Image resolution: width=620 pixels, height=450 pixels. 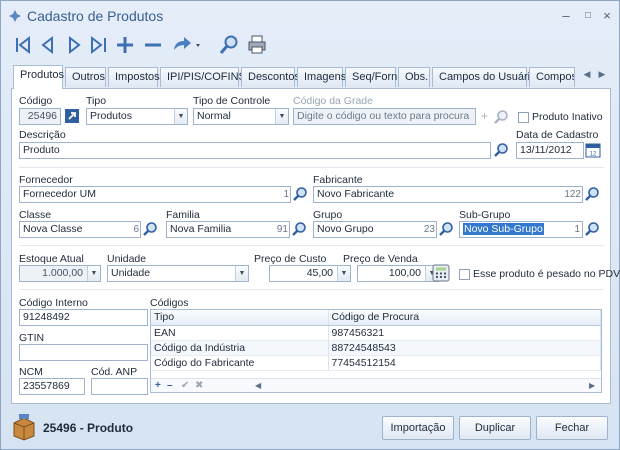 I want to click on tab-campos-usuario: Campos do Usuário, so click(x=484, y=77).